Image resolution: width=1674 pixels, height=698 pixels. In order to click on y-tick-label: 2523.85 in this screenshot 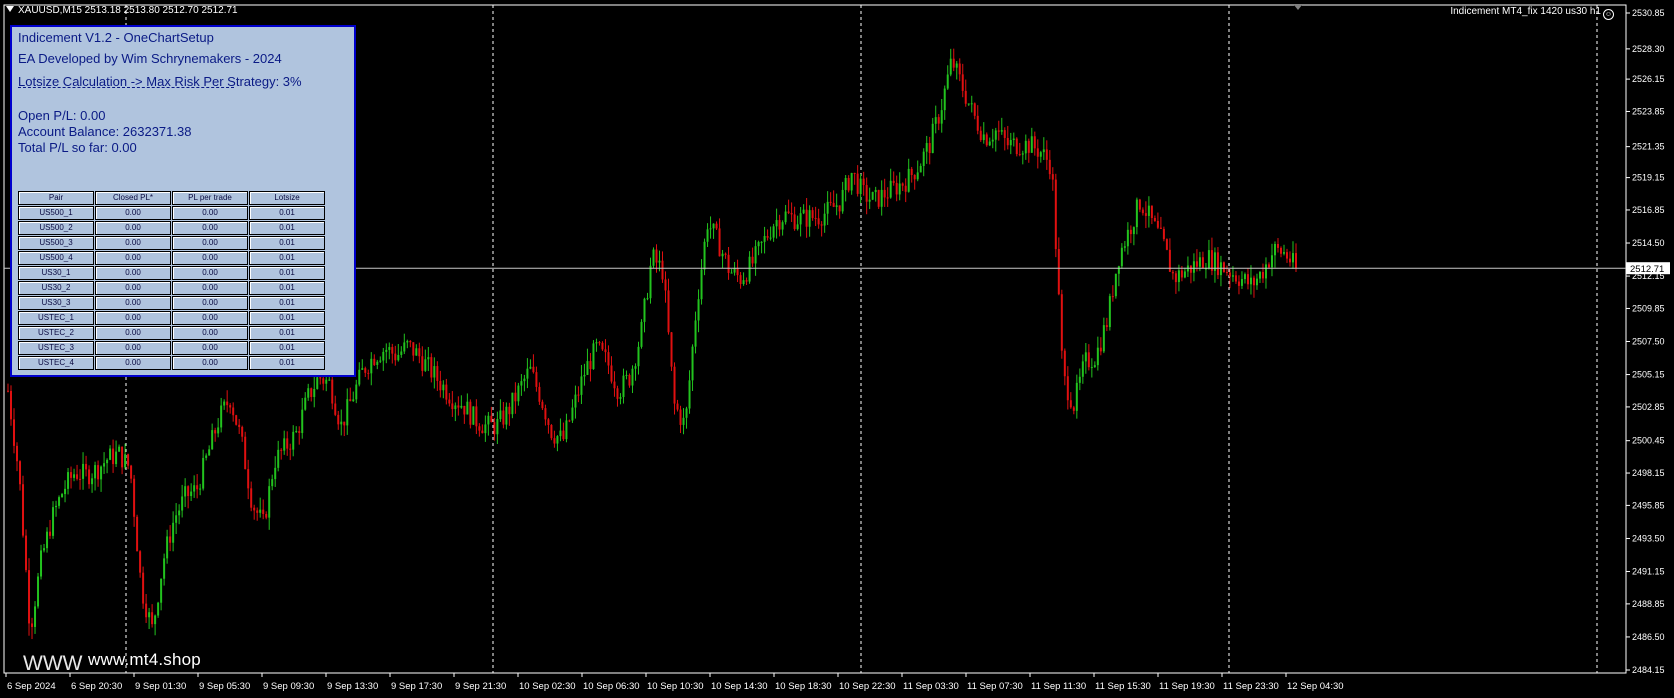, I will do `click(1648, 111)`.